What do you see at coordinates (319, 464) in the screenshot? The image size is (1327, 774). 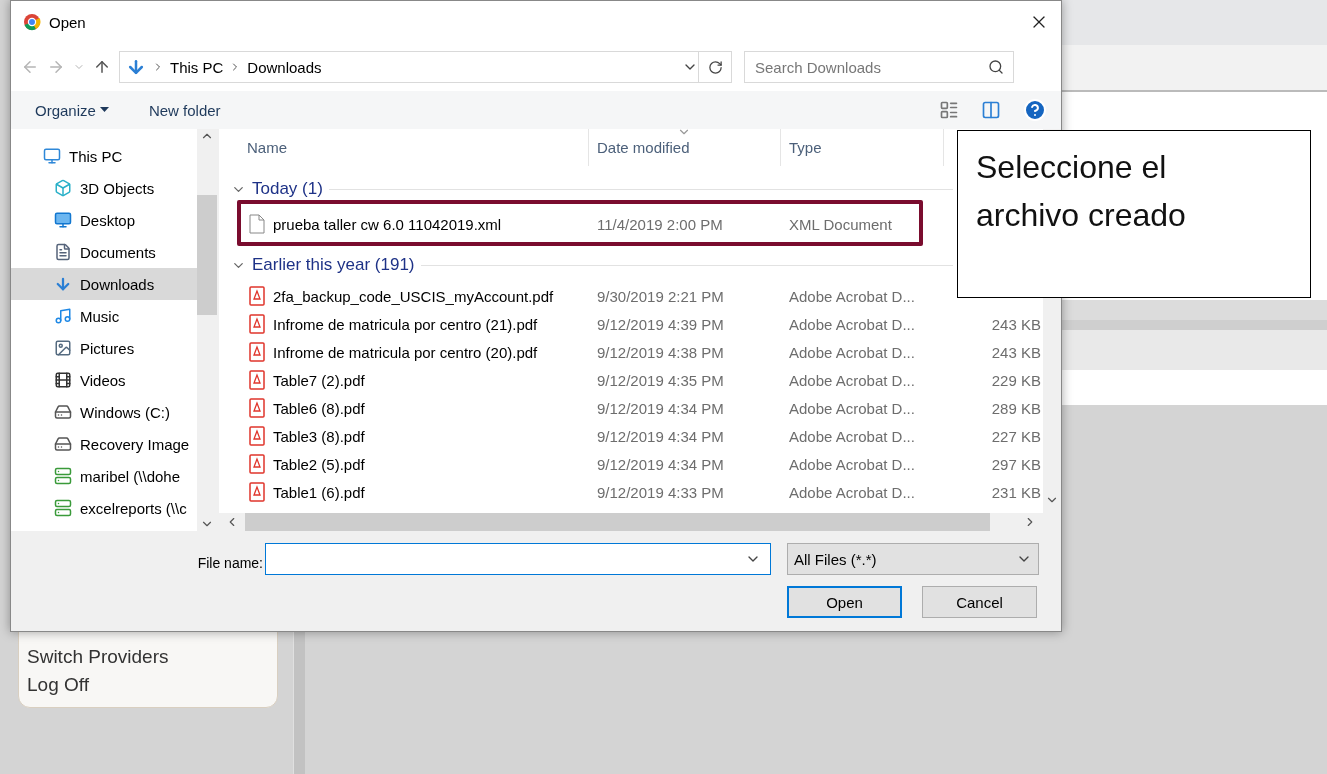 I see `file-name: Table2 (5).pdf` at bounding box center [319, 464].